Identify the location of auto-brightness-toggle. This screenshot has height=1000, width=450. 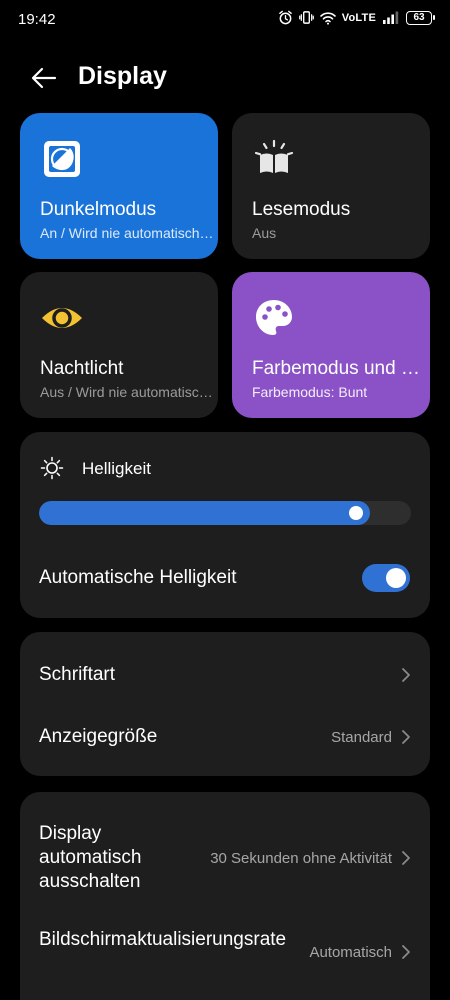
(386, 578).